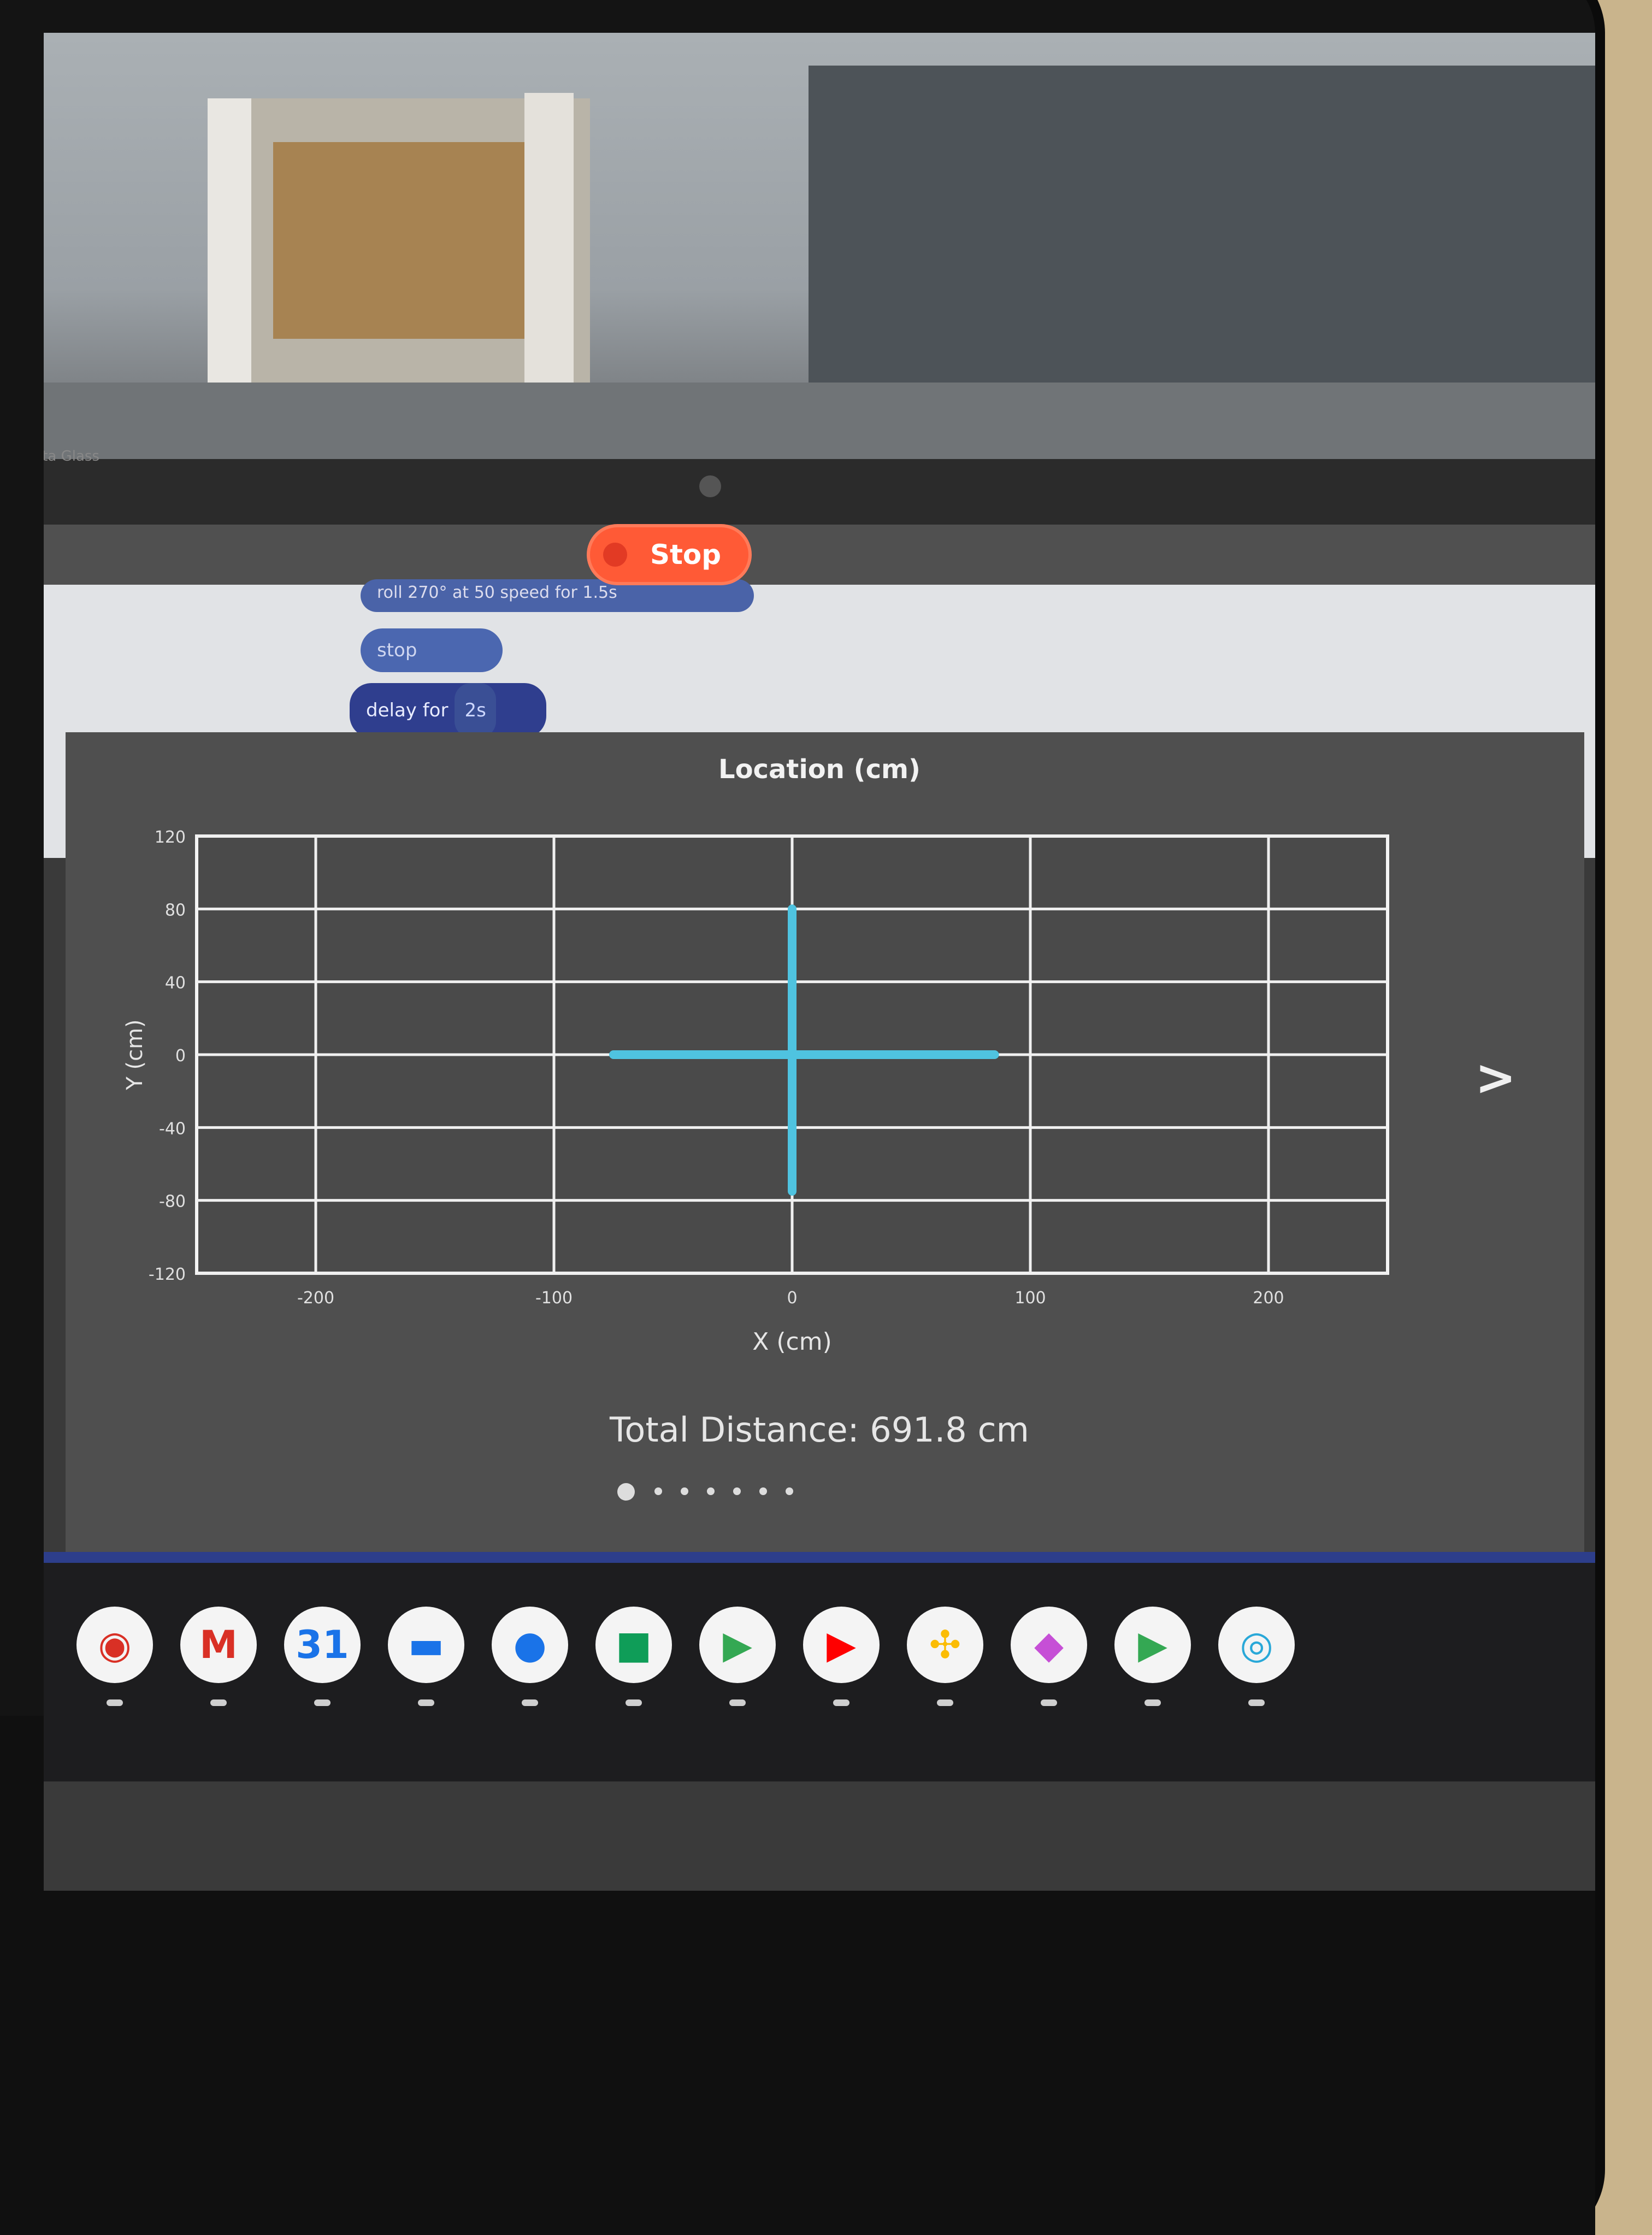 Image resolution: width=1652 pixels, height=2235 pixels. I want to click on x-axis-label: X (cm), so click(792, 1342).